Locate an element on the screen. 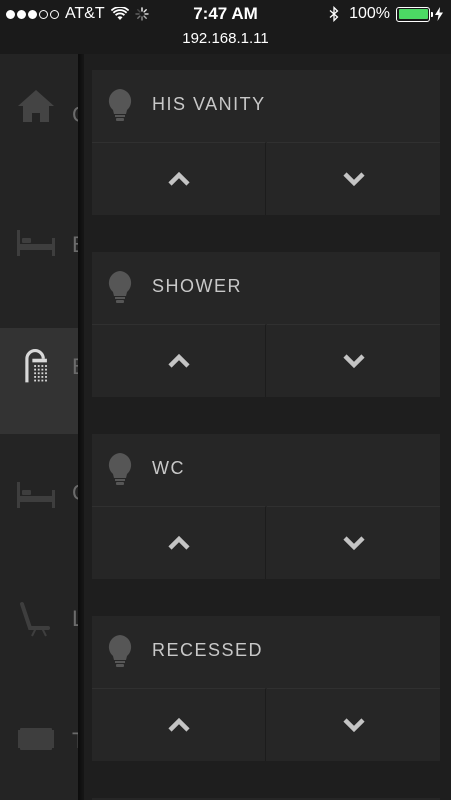  sidebar-item-guest-bedroom: C is located at coordinates (40, 507).